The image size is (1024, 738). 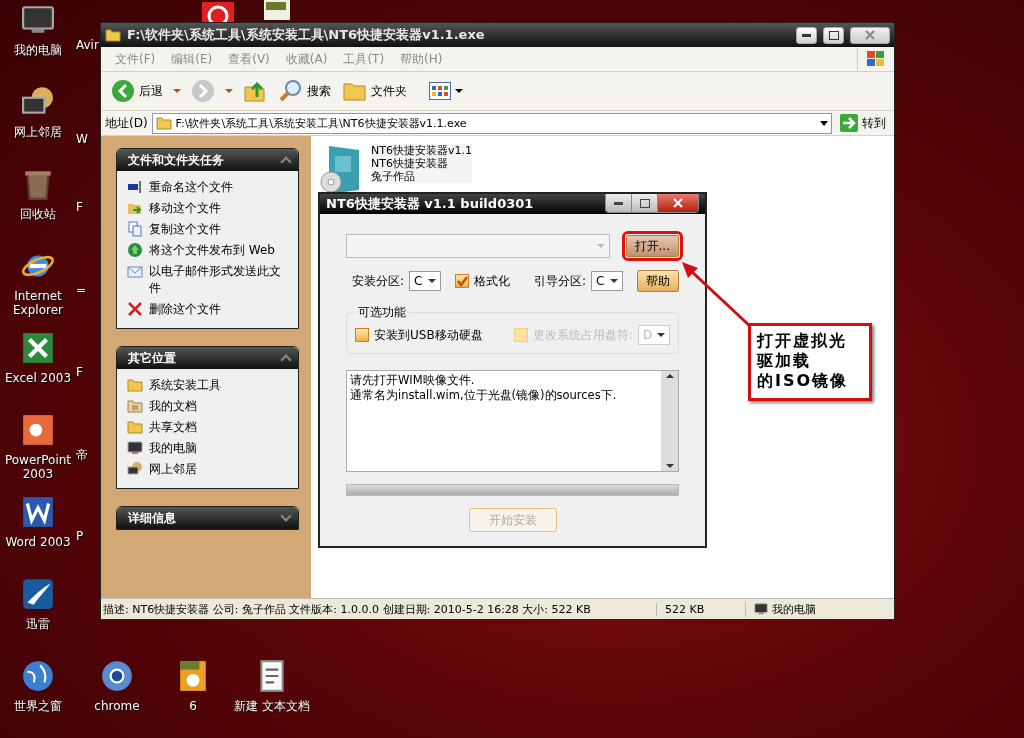 What do you see at coordinates (207, 358) in the screenshot?
I see `panel-header: 其它位置` at bounding box center [207, 358].